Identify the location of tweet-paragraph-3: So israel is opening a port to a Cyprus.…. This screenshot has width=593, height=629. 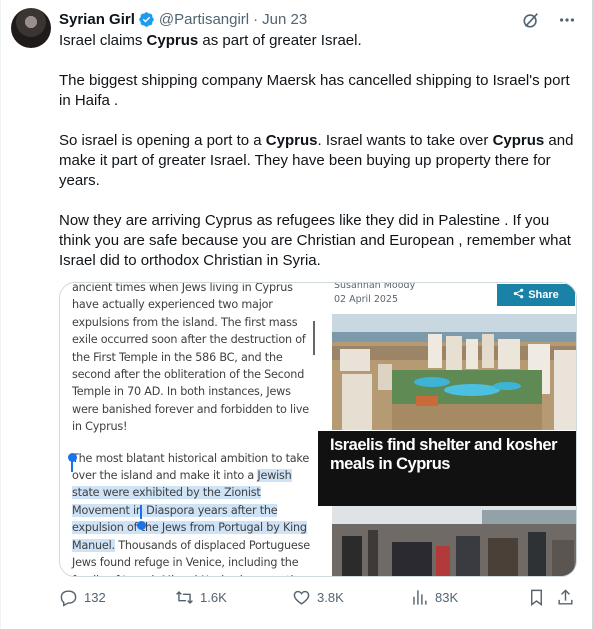
(316, 160).